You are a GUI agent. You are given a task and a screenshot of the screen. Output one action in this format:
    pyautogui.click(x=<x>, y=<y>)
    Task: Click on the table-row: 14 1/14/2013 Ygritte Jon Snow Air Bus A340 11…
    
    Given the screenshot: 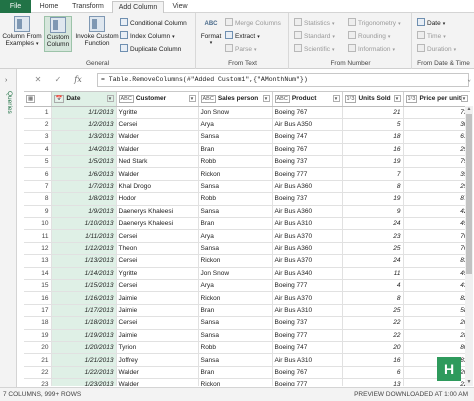 What is the action you would take?
    pyautogui.click(x=247, y=273)
    